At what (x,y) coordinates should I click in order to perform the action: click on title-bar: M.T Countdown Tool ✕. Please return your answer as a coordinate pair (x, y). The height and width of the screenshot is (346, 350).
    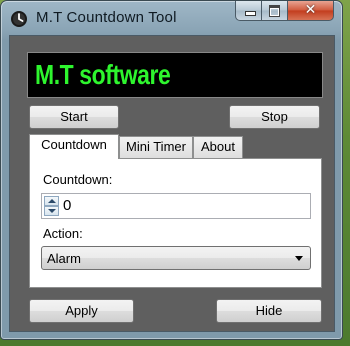
    Looking at the image, I should click on (171, 18).